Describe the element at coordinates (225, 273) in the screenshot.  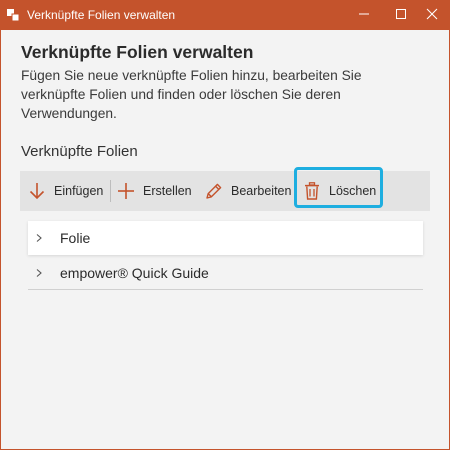
I see `list-item: empower® Quick Guide` at that location.